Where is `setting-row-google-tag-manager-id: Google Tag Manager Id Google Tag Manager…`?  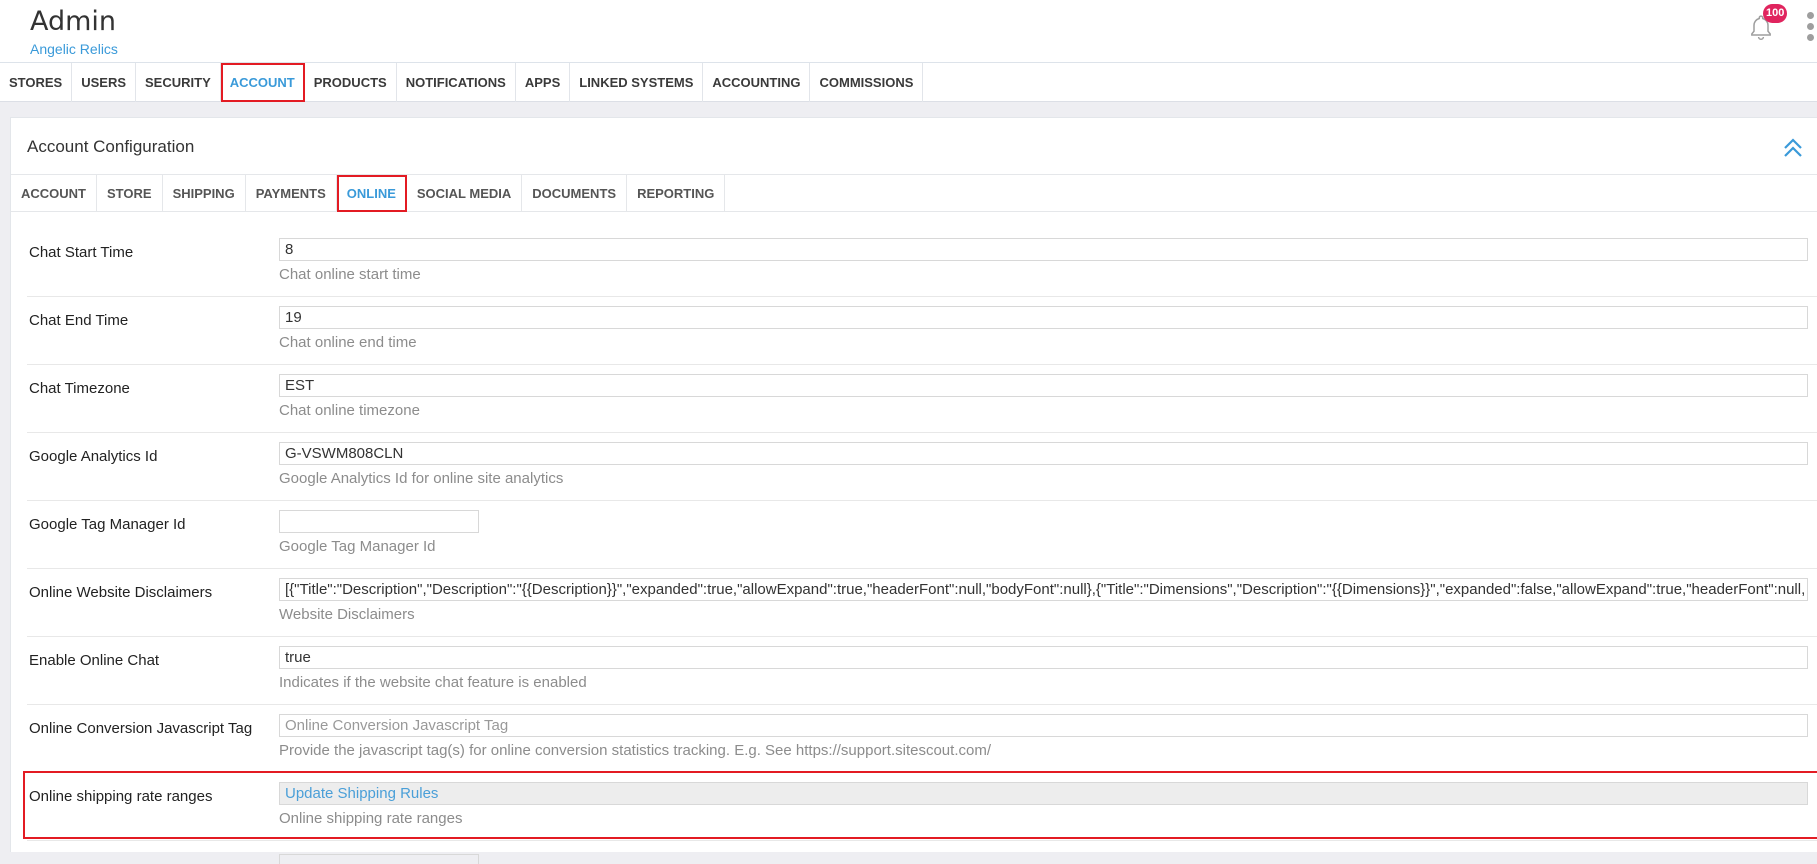
setting-row-google-tag-manager-id: Google Tag Manager Id Google Tag Manager… is located at coordinates (922, 535).